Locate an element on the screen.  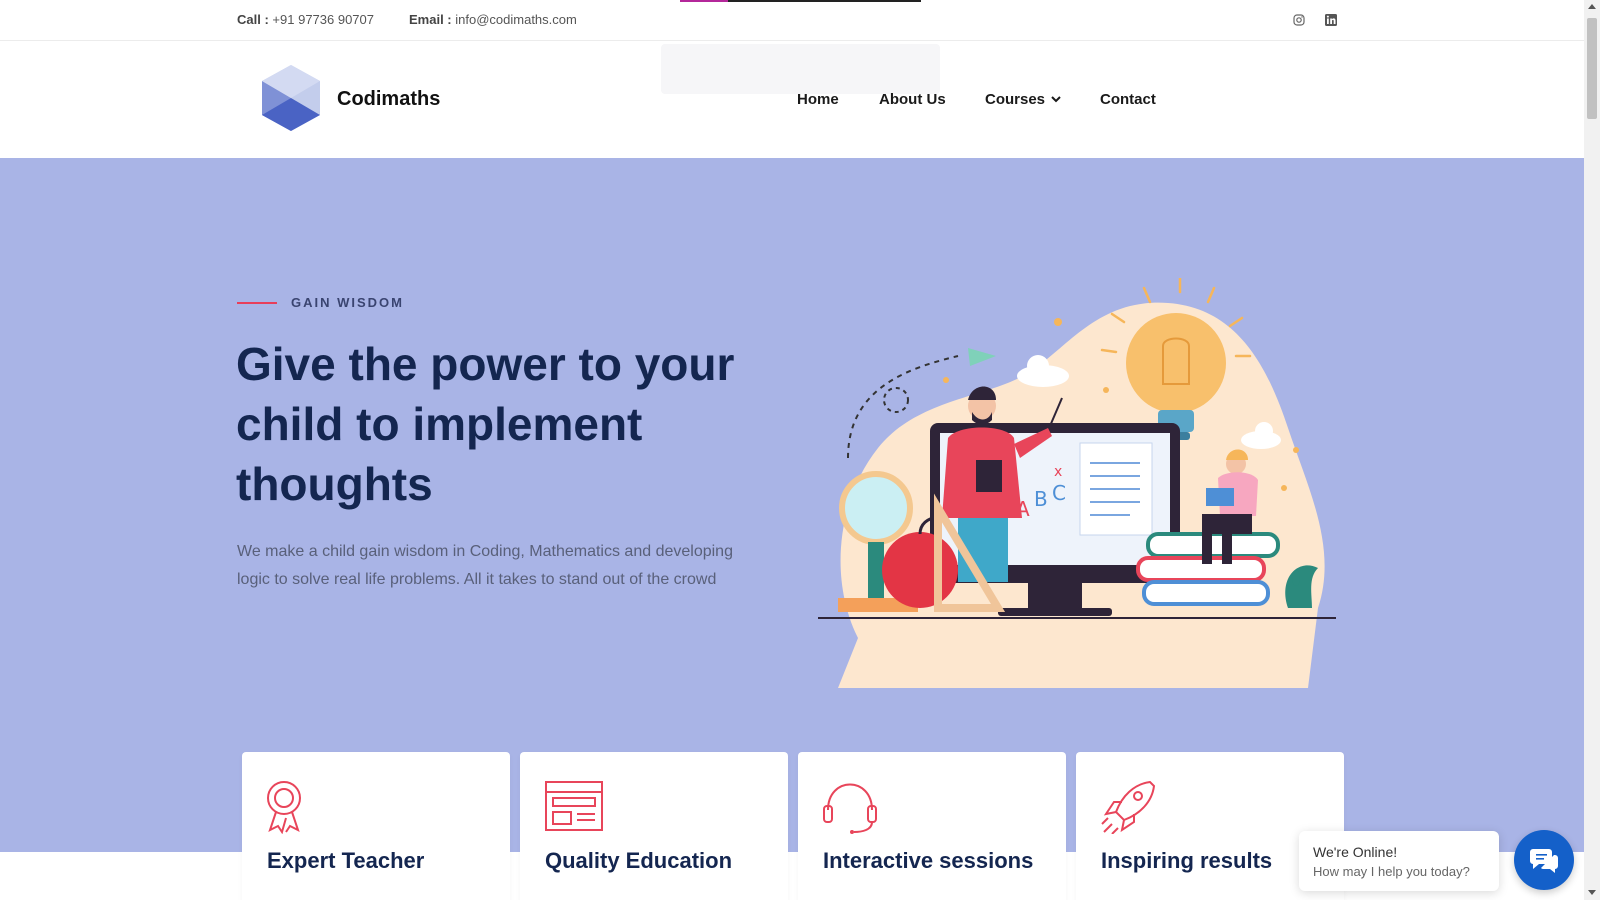
scroll-down-icon is located at coordinates (1592, 892).